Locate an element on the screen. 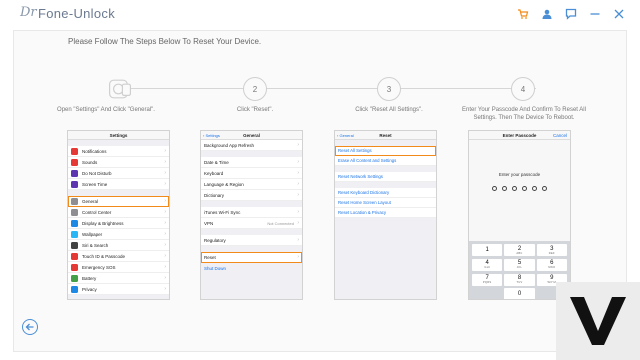 Image resolution: width=640 pixels, height=360 pixels. key-number: 1 is located at coordinates (487, 250).